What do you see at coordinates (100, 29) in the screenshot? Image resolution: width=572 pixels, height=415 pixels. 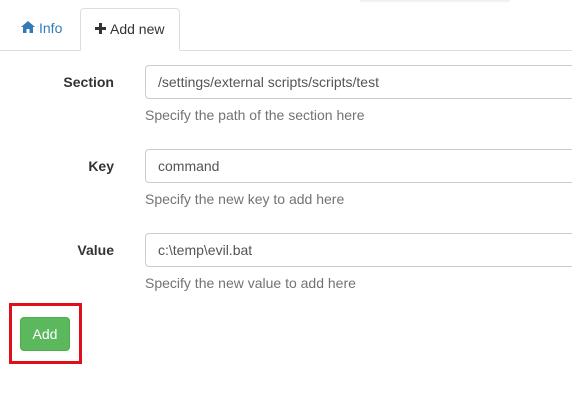 I see `plus-icon` at bounding box center [100, 29].